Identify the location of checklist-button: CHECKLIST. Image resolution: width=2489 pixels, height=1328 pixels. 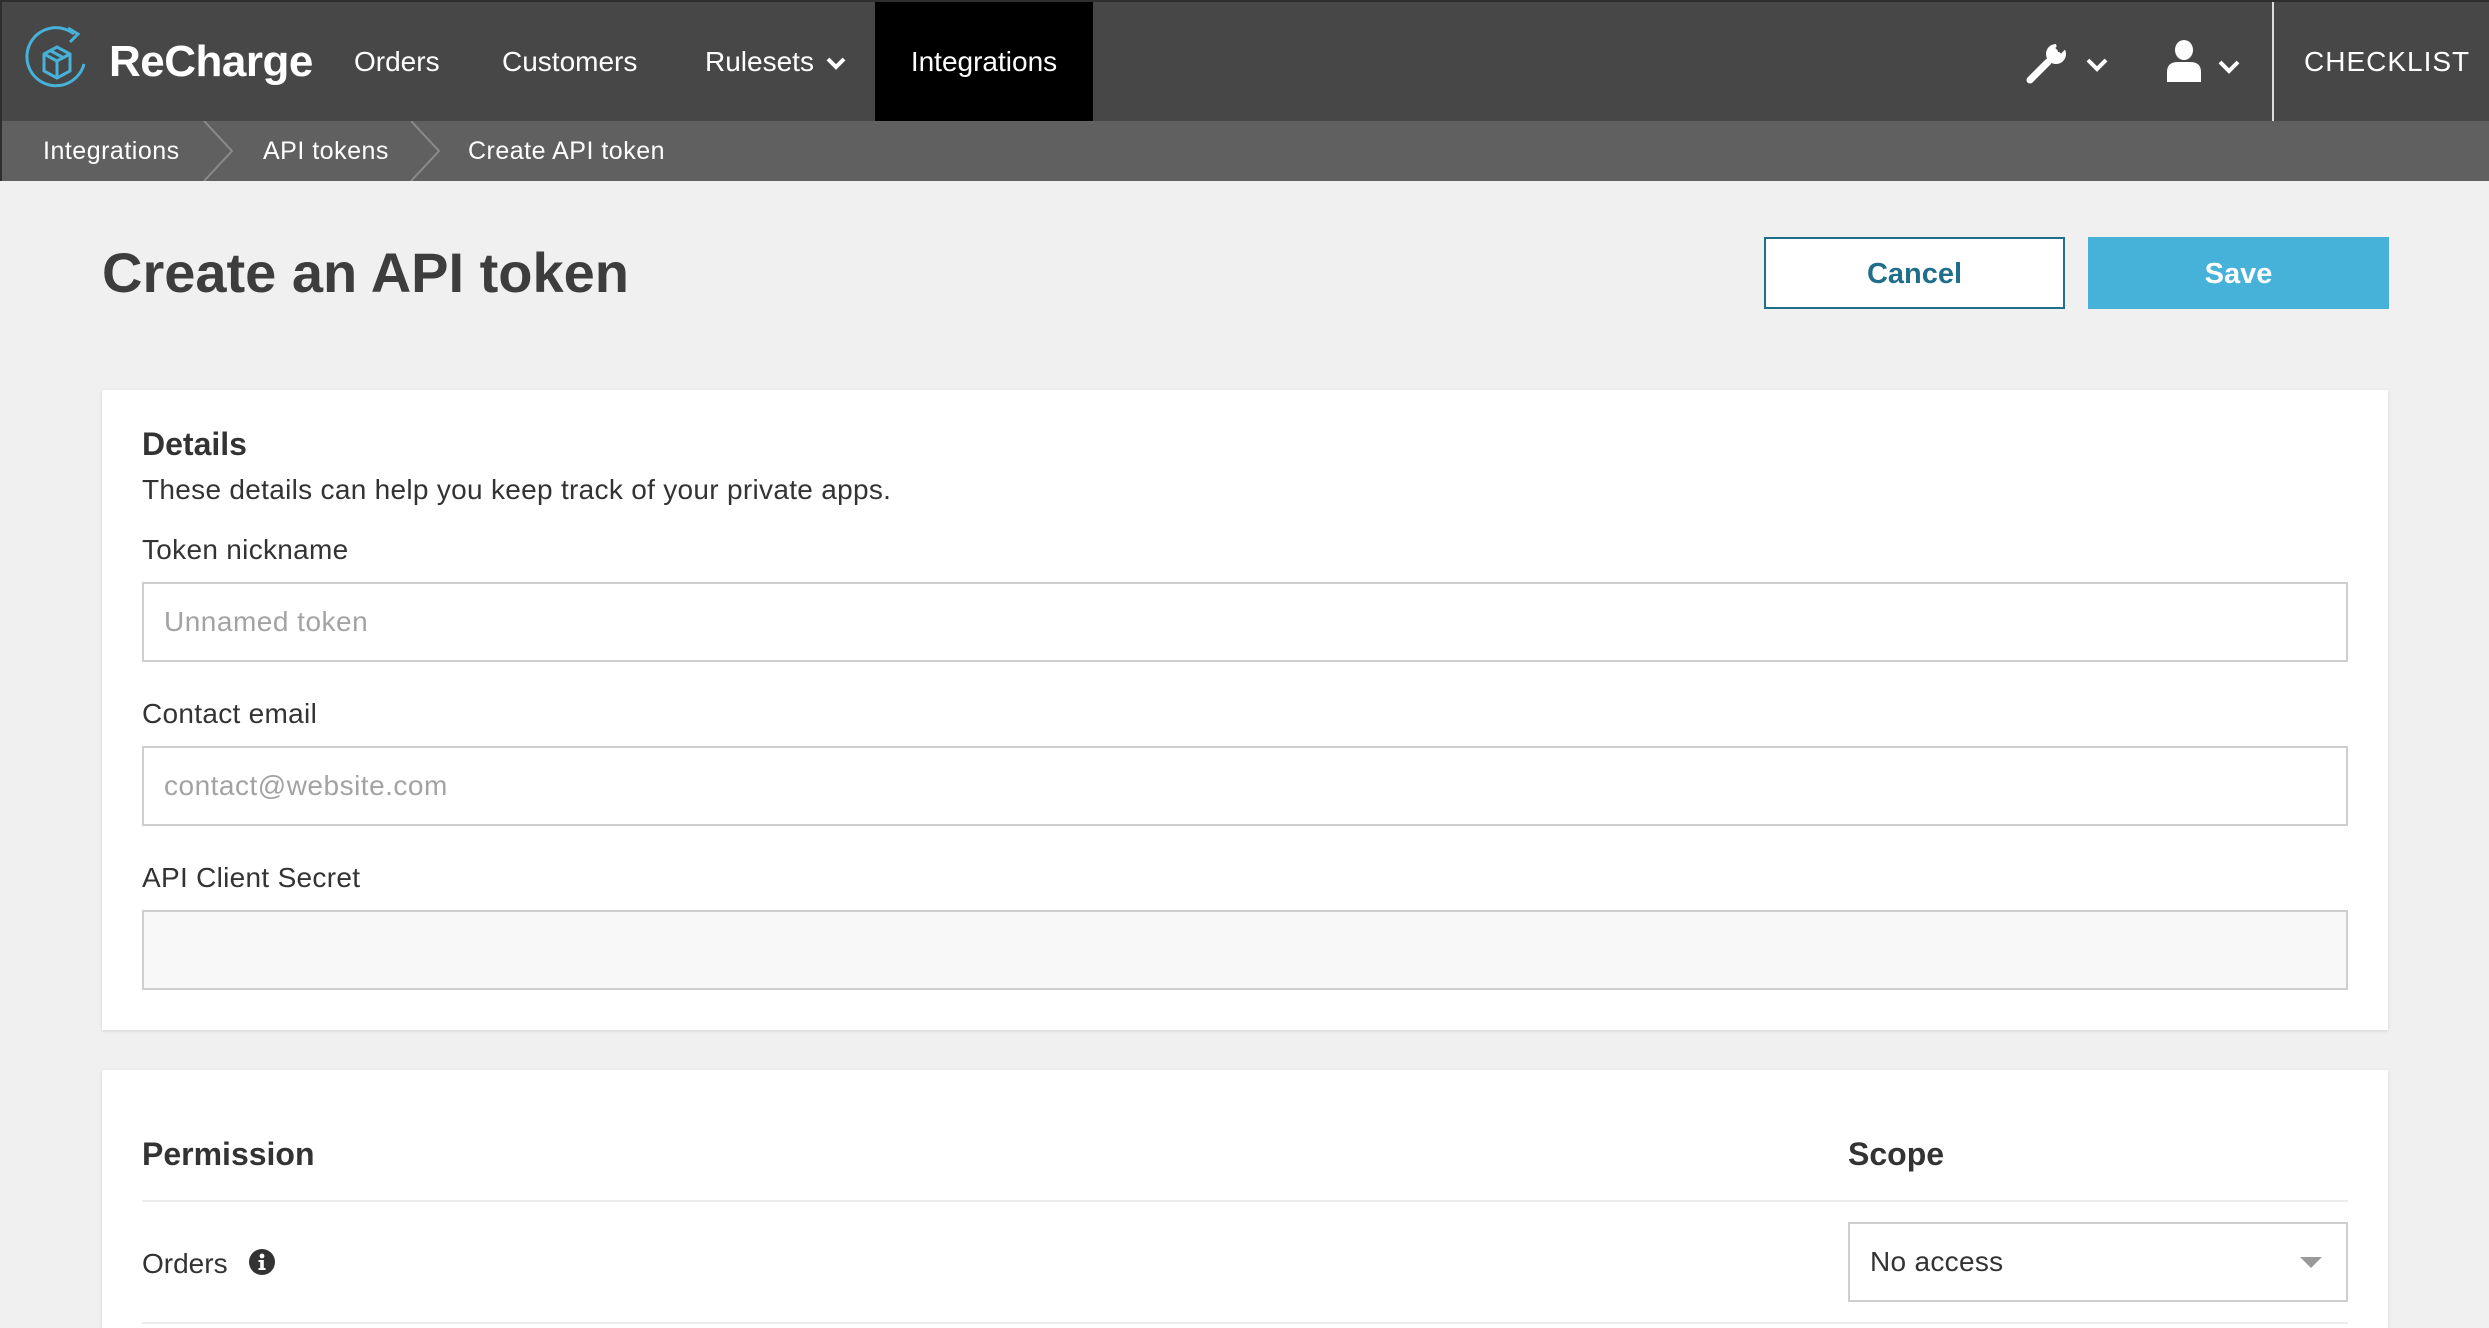
(2387, 61).